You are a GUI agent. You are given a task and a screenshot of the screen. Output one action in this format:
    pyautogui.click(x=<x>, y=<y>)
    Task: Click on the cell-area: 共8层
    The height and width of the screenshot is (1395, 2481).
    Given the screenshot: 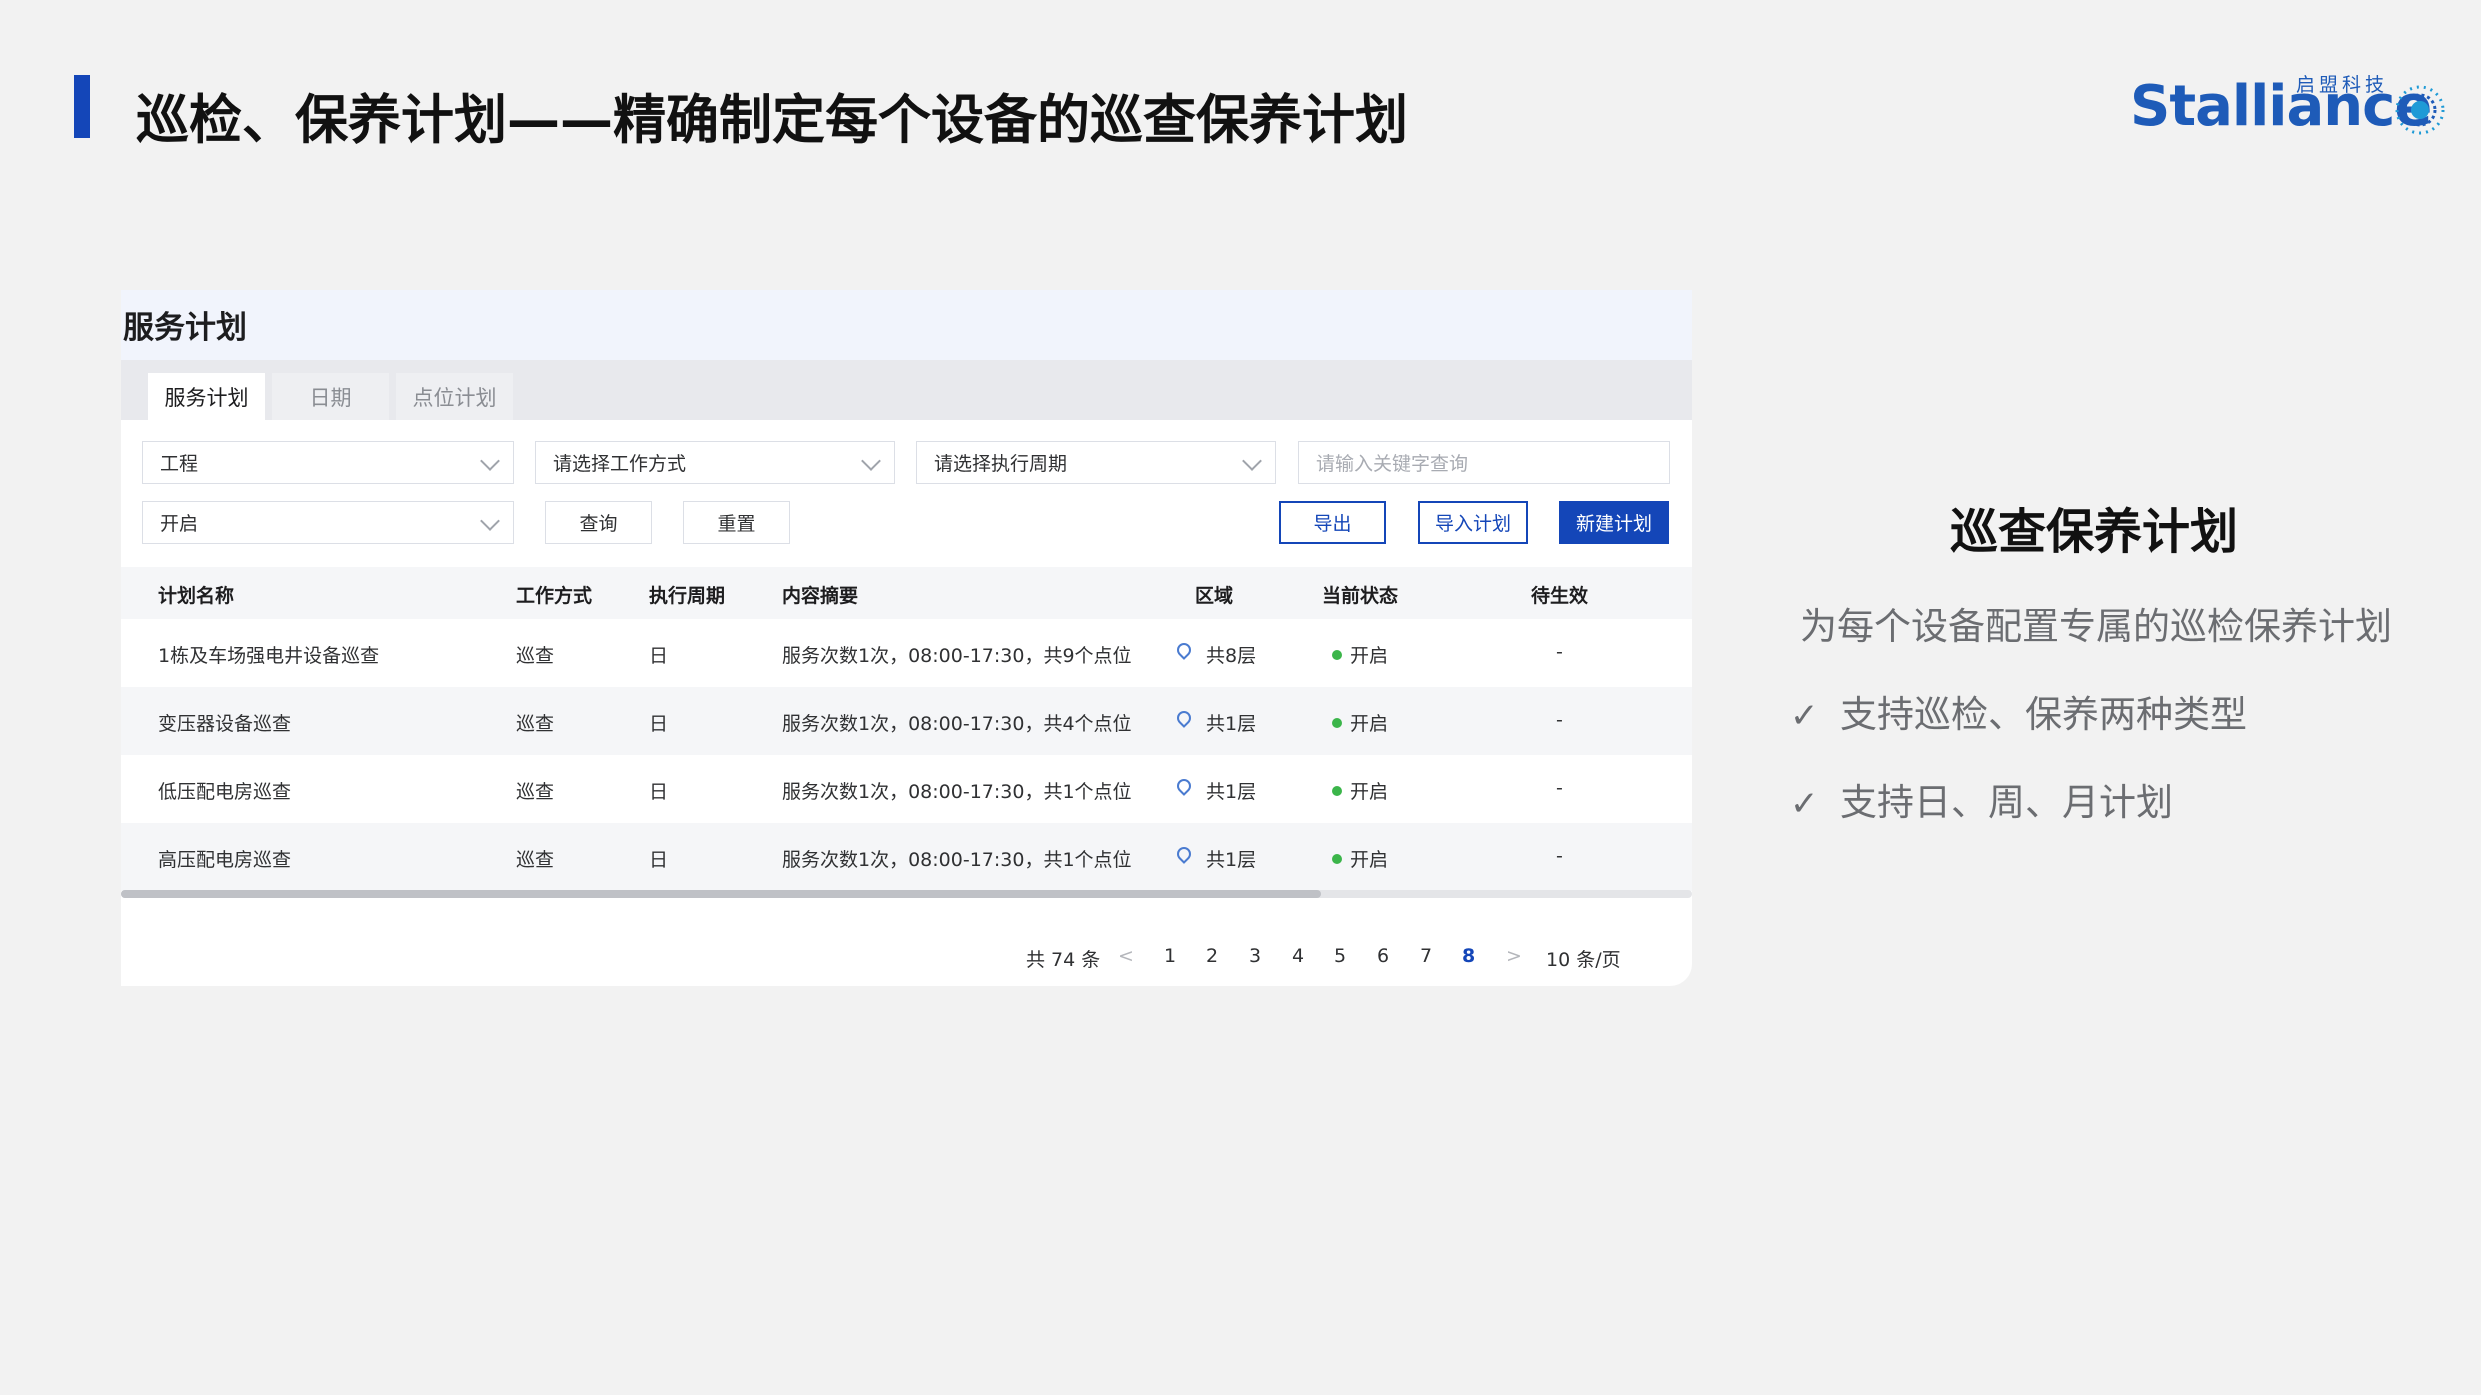 What is the action you would take?
    pyautogui.click(x=1231, y=656)
    